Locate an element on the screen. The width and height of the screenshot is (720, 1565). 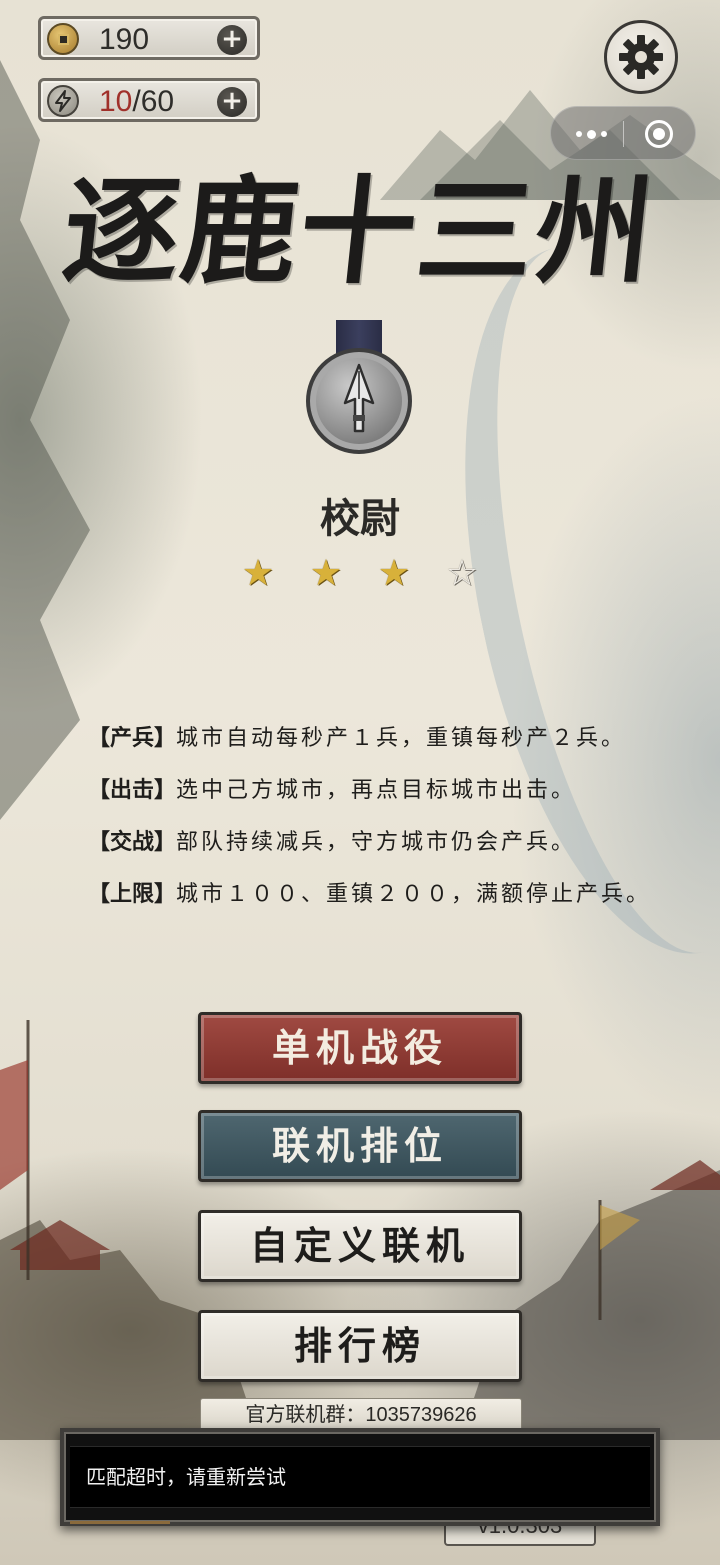
toast-notification: 匹配超时，请重新尝试 is located at coordinates (360, 1477).